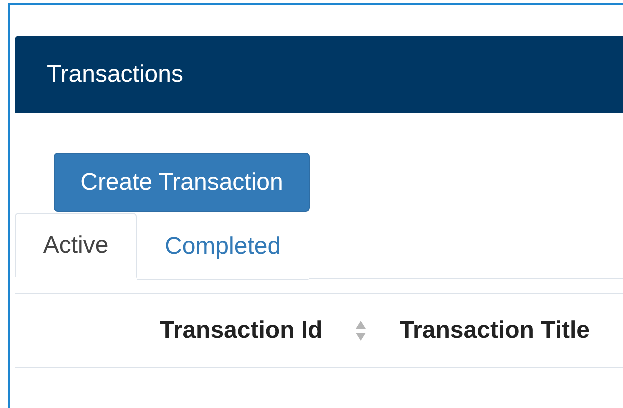  I want to click on tab: Active, so click(76, 245).